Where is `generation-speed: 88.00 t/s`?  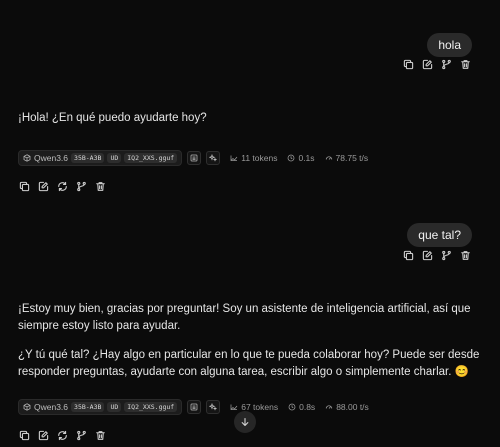
generation-speed: 88.00 t/s is located at coordinates (347, 407).